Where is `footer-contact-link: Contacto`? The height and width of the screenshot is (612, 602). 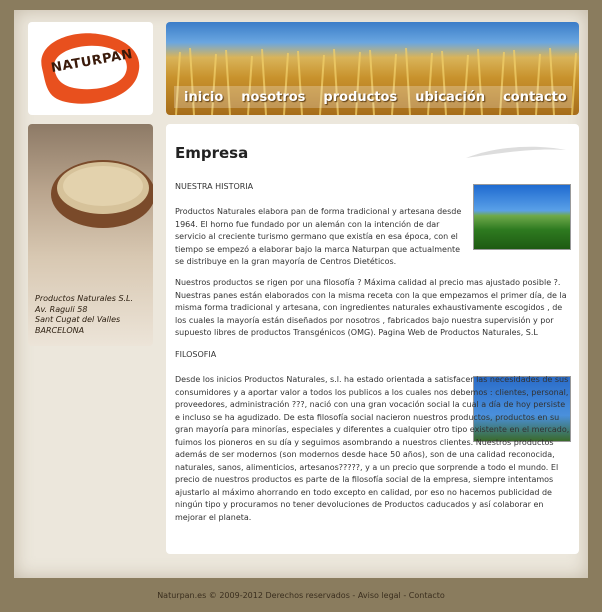 footer-contact-link: Contacto is located at coordinates (427, 595).